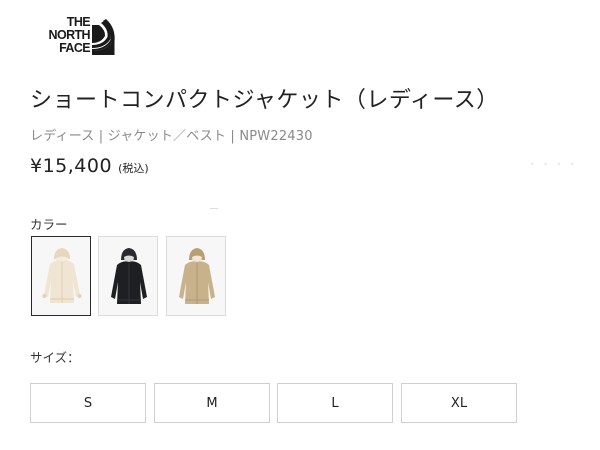  What do you see at coordinates (554, 164) in the screenshot?
I see `faint-decoration: • • • •` at bounding box center [554, 164].